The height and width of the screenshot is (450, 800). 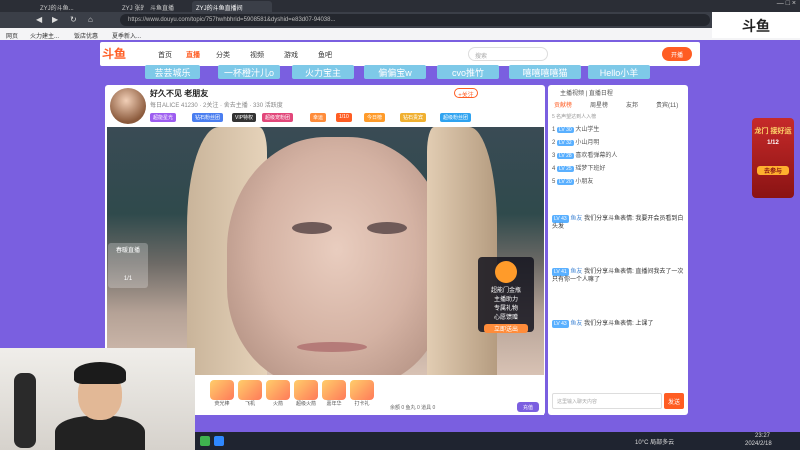 What do you see at coordinates (375, 117) in the screenshot?
I see `room-tag: 今日榜` at bounding box center [375, 117].